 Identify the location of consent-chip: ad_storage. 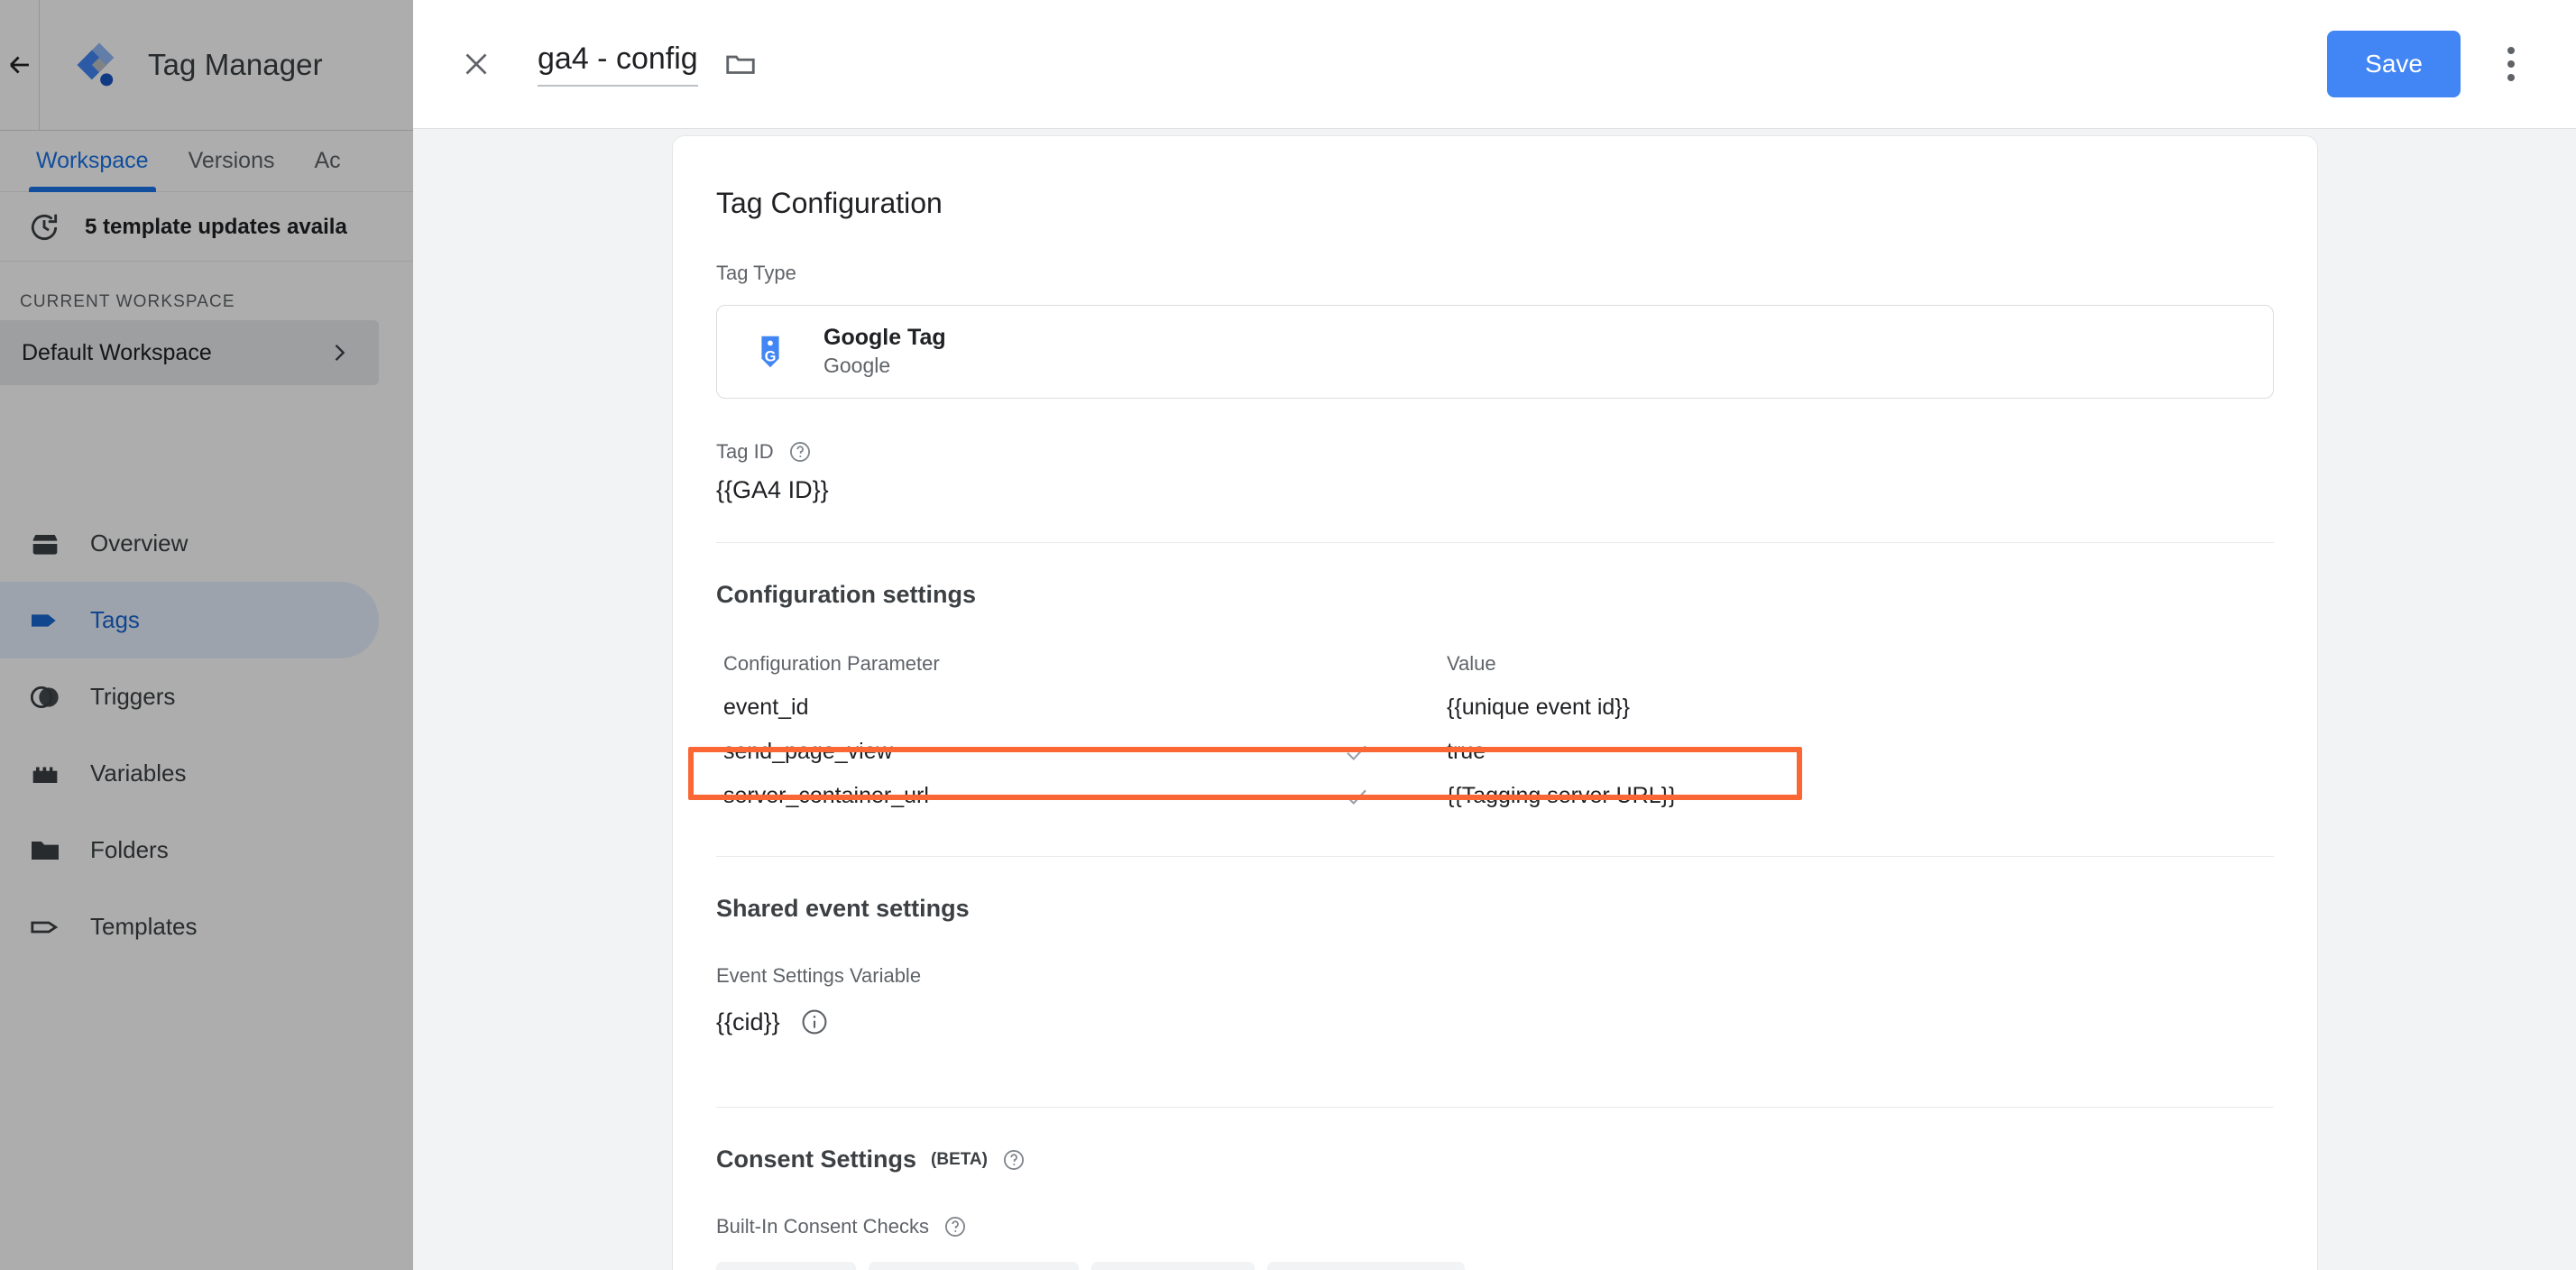
(786, 1266).